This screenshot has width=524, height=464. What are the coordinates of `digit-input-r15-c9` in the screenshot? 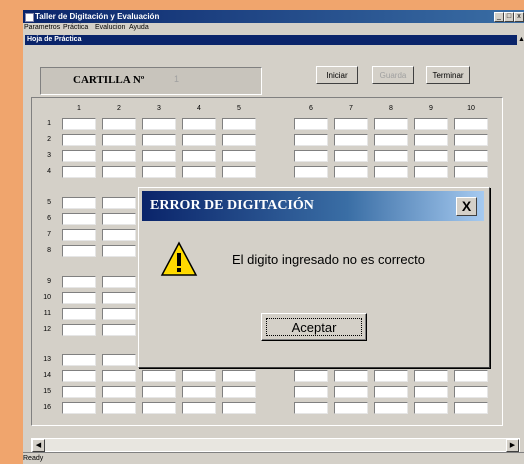 It's located at (431, 392).